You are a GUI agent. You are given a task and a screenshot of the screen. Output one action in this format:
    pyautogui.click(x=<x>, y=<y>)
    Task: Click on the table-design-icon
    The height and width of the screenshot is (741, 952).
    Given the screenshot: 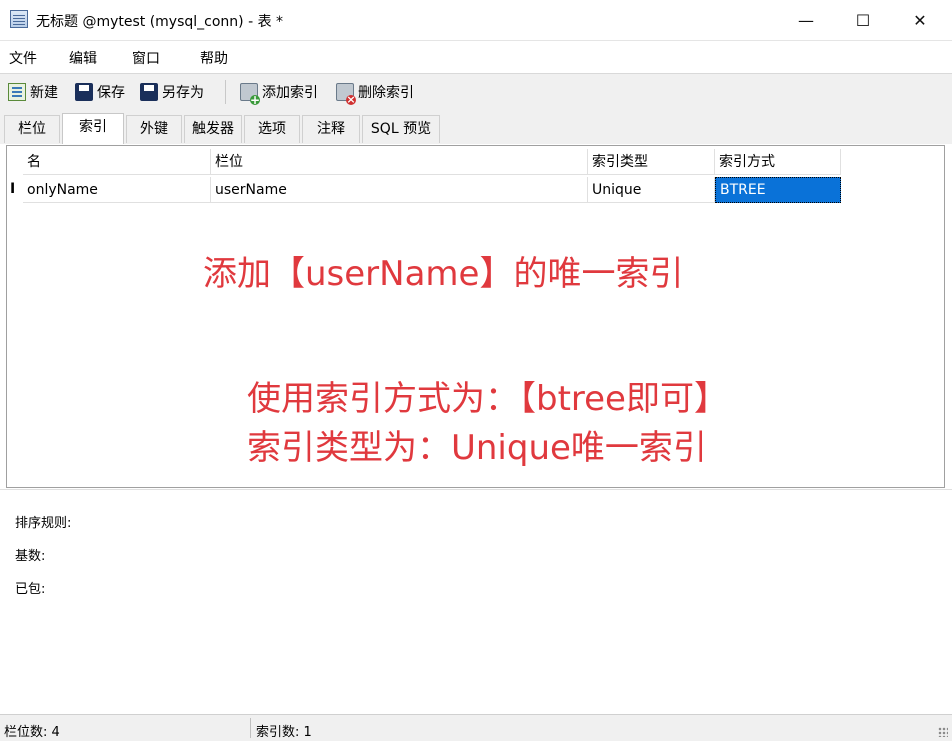 What is the action you would take?
    pyautogui.click(x=19, y=19)
    